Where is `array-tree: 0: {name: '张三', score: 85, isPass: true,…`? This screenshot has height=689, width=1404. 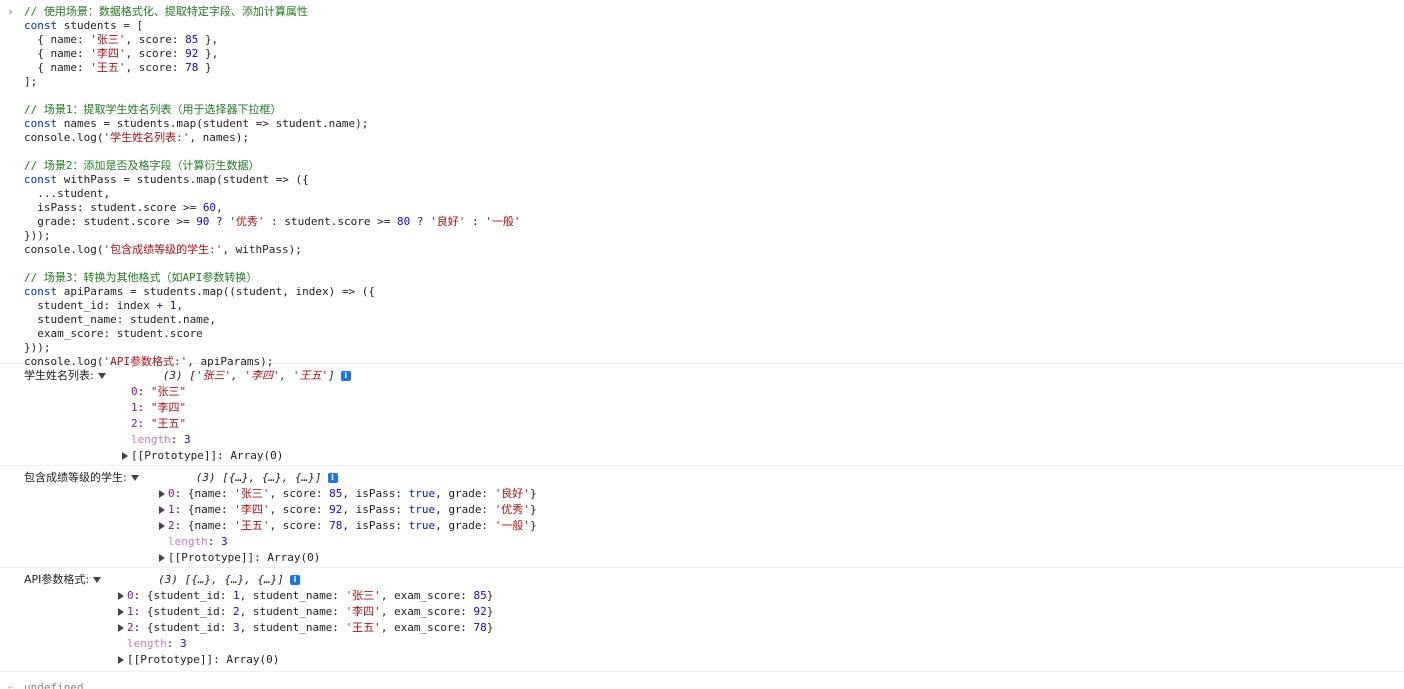
array-tree: 0: {name: '张三', score: 85, isPass: true,… is located at coordinates (714, 526).